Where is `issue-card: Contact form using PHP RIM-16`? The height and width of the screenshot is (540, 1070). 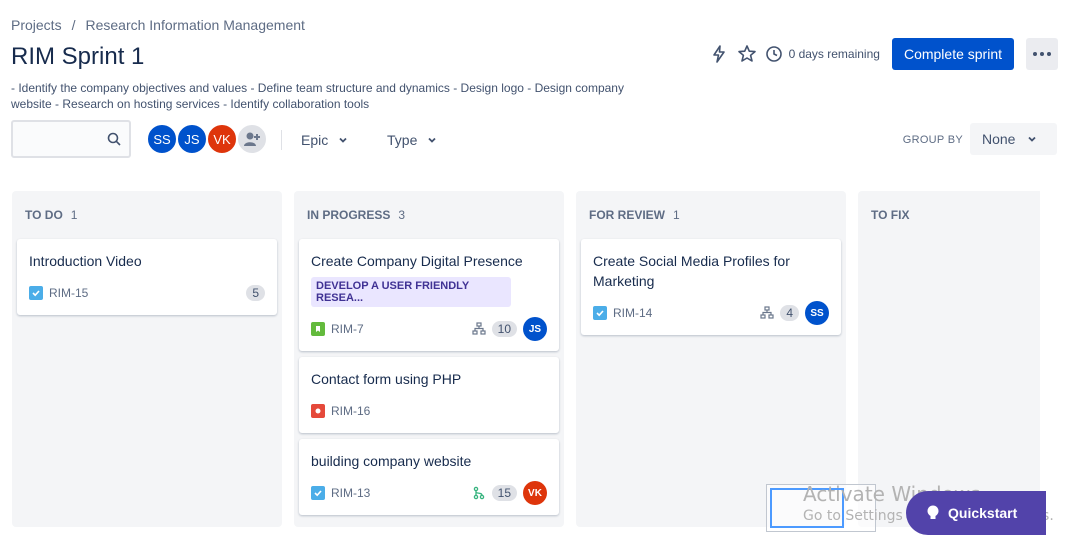 issue-card: Contact form using PHP RIM-16 is located at coordinates (429, 395).